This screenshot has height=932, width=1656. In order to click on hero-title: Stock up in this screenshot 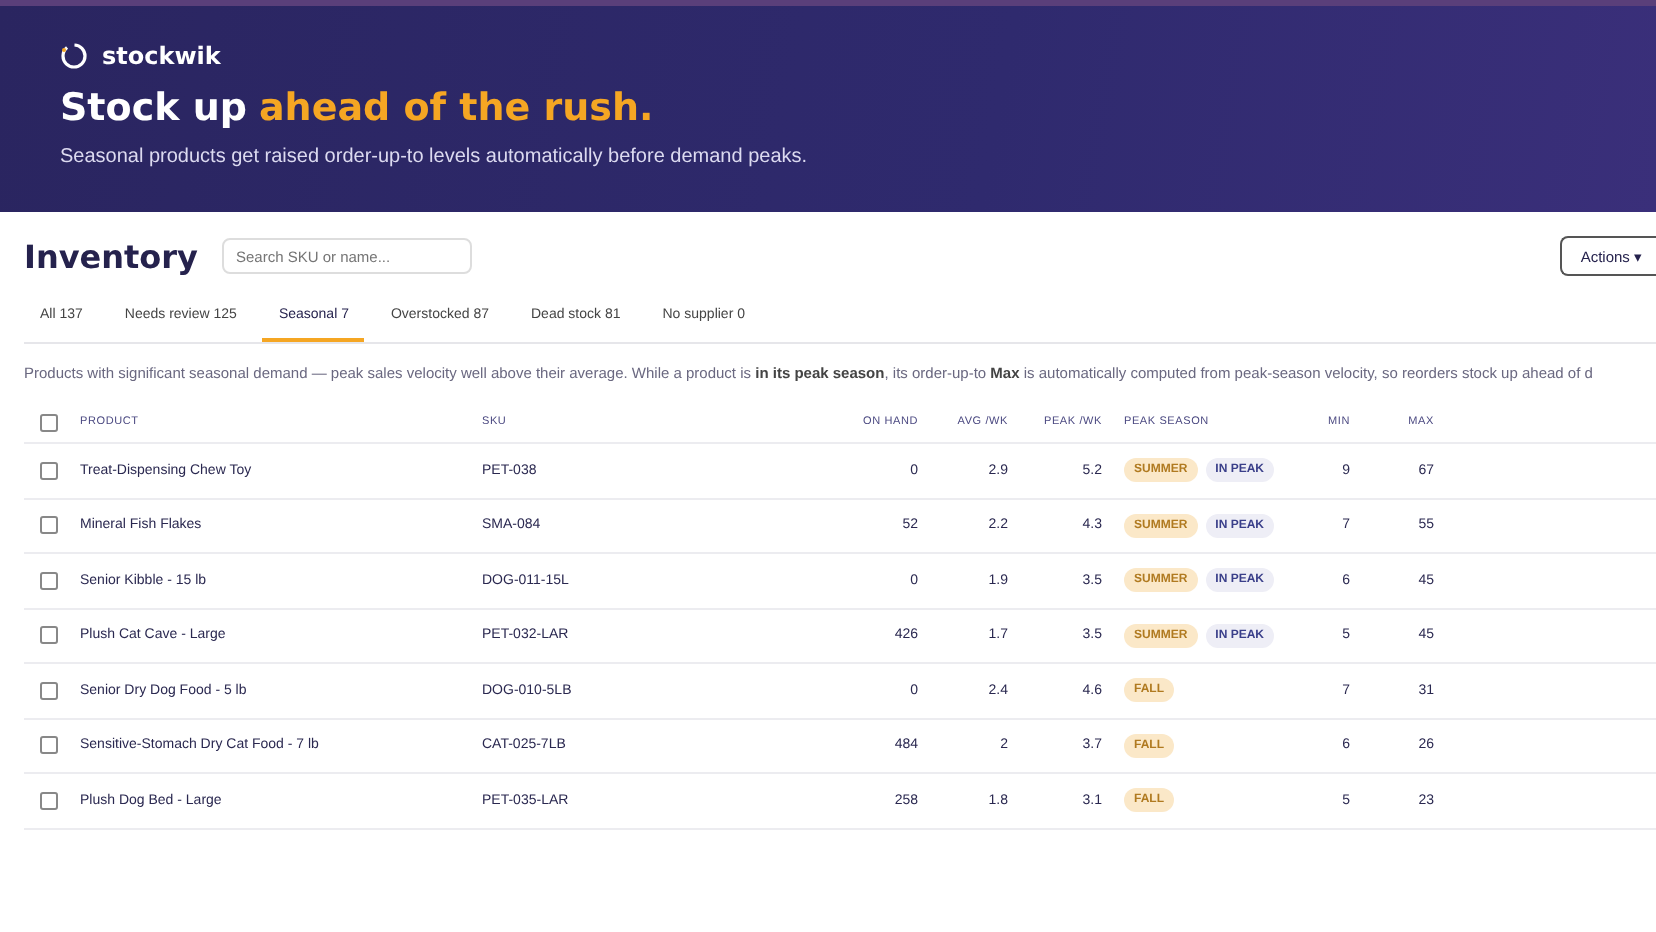, I will do `click(153, 108)`.